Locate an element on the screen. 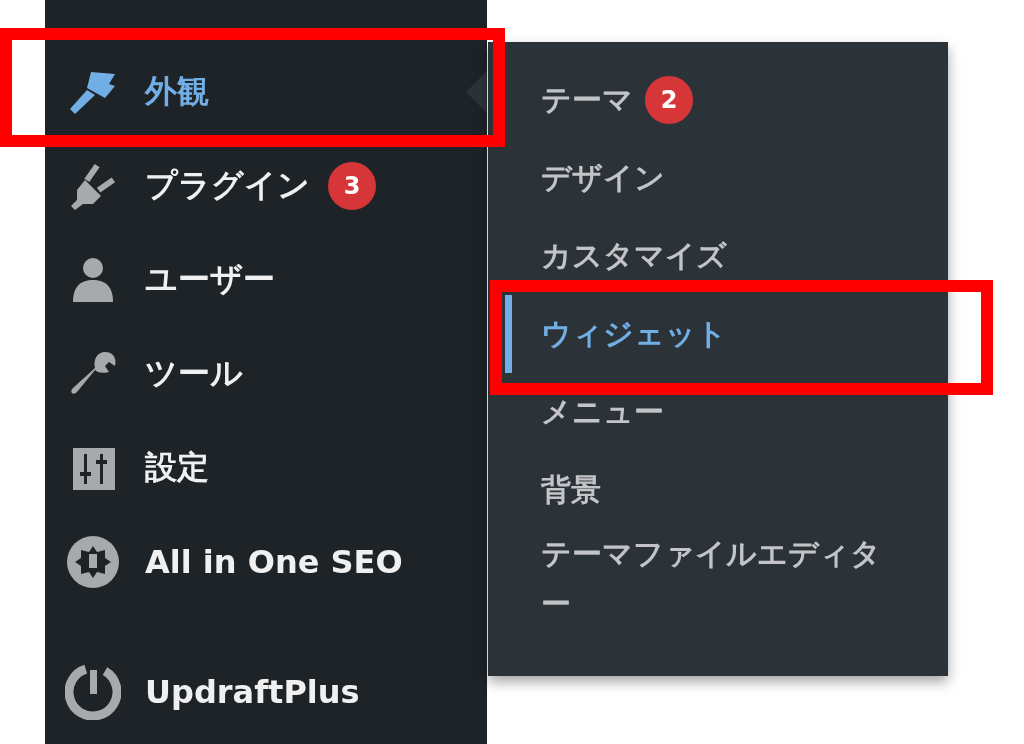 The width and height of the screenshot is (1024, 744). count-badge: 3 is located at coordinates (352, 186).